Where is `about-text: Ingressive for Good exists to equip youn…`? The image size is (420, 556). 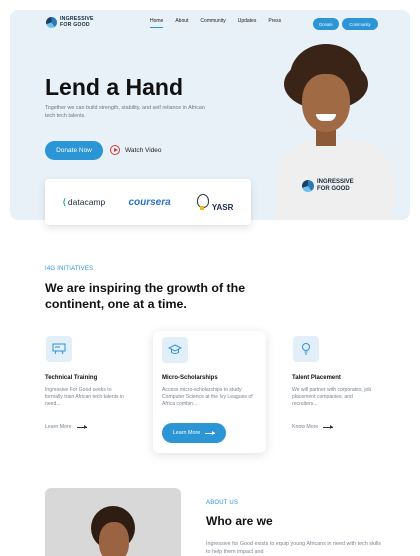
about-text: Ingressive for Good exists to equip youn… is located at coordinates (293, 548).